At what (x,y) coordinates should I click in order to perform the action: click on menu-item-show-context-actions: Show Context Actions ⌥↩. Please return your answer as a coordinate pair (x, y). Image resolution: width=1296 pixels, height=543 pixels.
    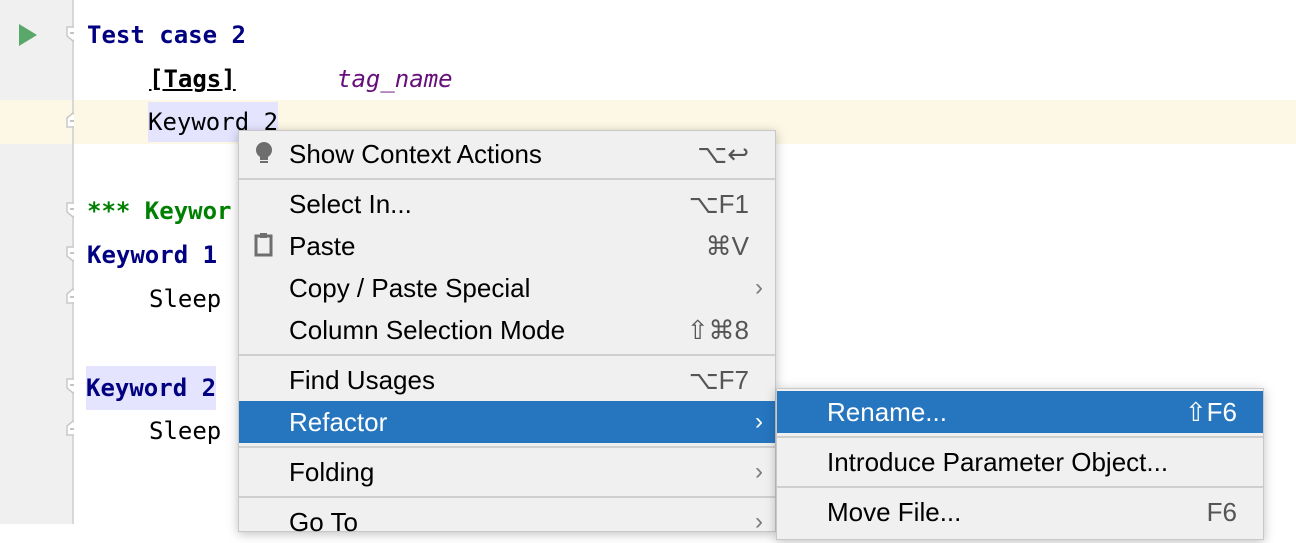
    Looking at the image, I should click on (507, 154).